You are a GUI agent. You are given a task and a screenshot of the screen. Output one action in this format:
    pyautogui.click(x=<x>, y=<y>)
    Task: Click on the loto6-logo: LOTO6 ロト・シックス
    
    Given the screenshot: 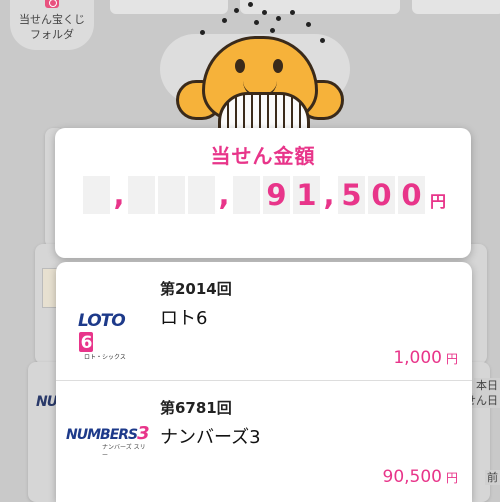 What is the action you would take?
    pyautogui.click(x=102, y=336)
    